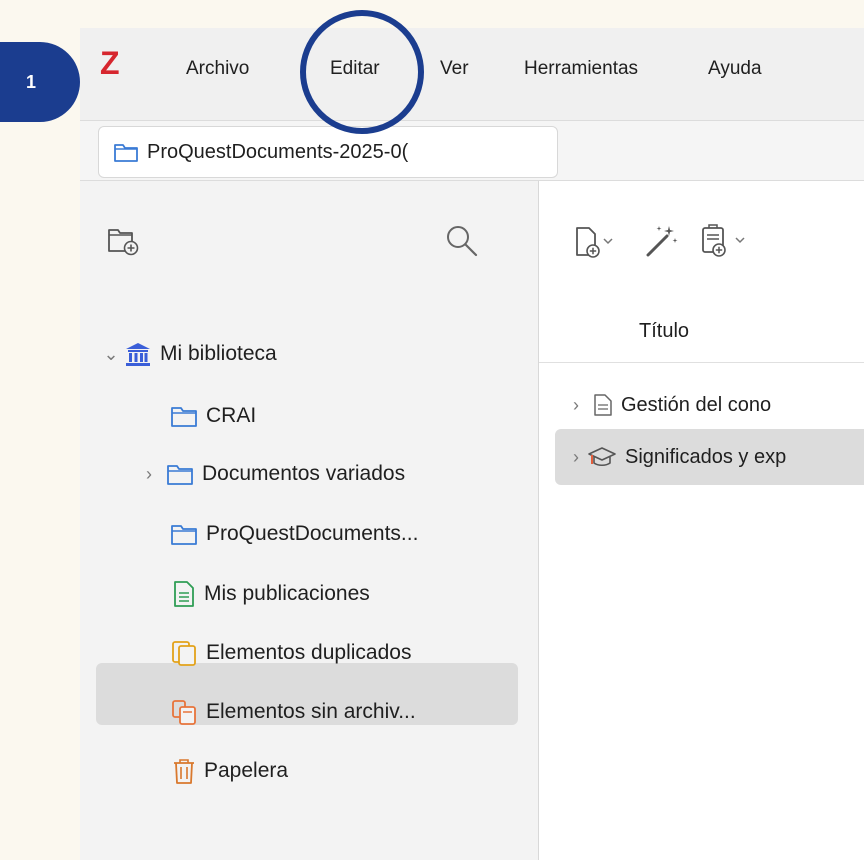 The image size is (864, 860). What do you see at coordinates (581, 69) in the screenshot?
I see `menu-herramientas: Herramientas` at bounding box center [581, 69].